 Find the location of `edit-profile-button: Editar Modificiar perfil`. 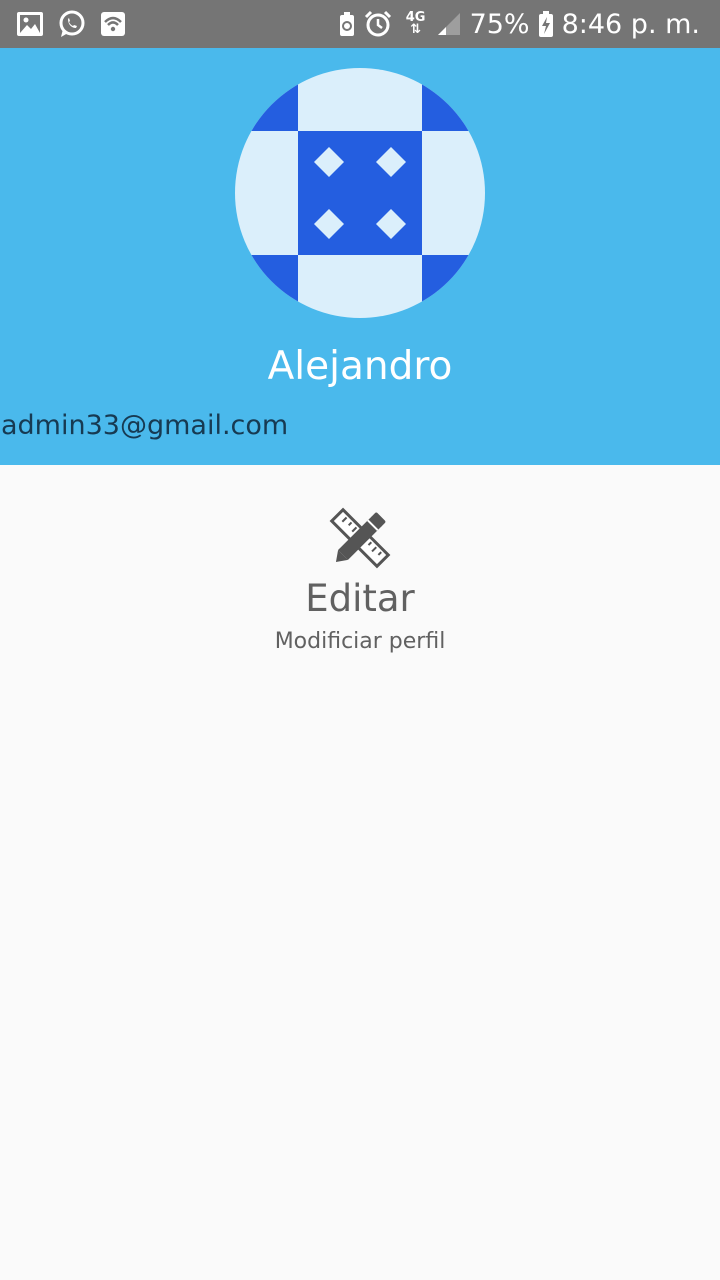

edit-profile-button: Editar Modificiar perfil is located at coordinates (360, 582).